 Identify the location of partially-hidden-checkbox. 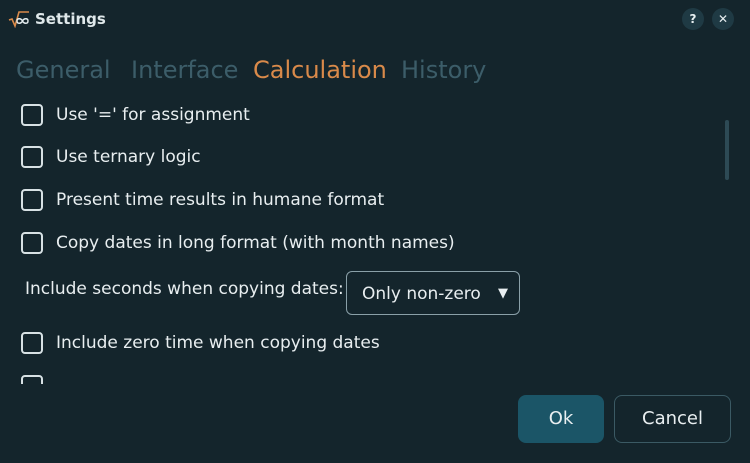
(32, 379).